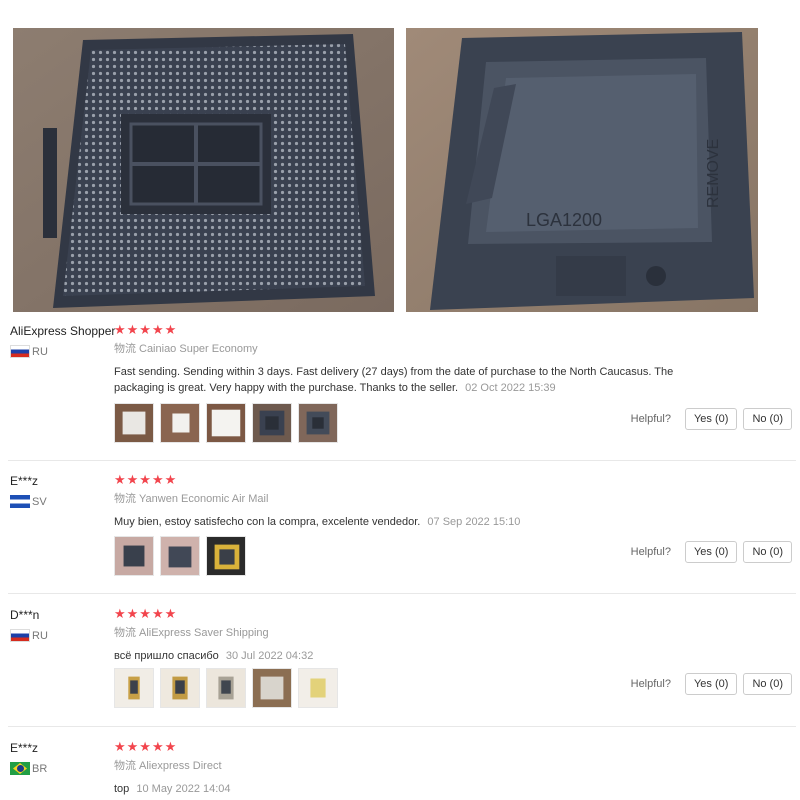  I want to click on review-date: 10 May 2022 14:04, so click(183, 789).